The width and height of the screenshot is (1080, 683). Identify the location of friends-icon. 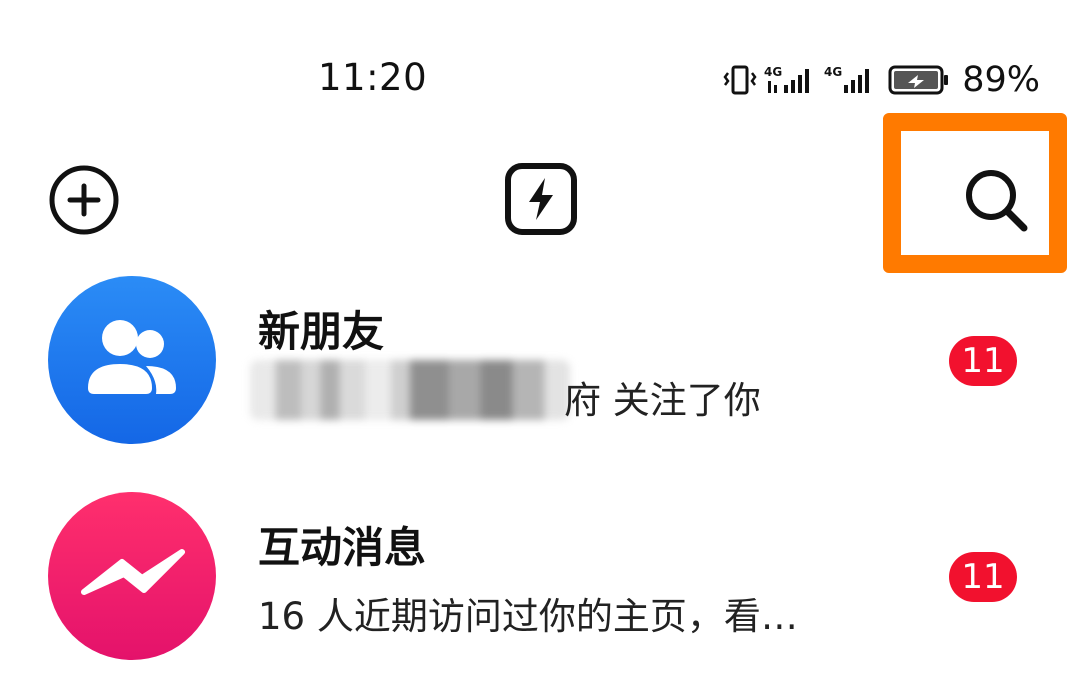
(132, 357).